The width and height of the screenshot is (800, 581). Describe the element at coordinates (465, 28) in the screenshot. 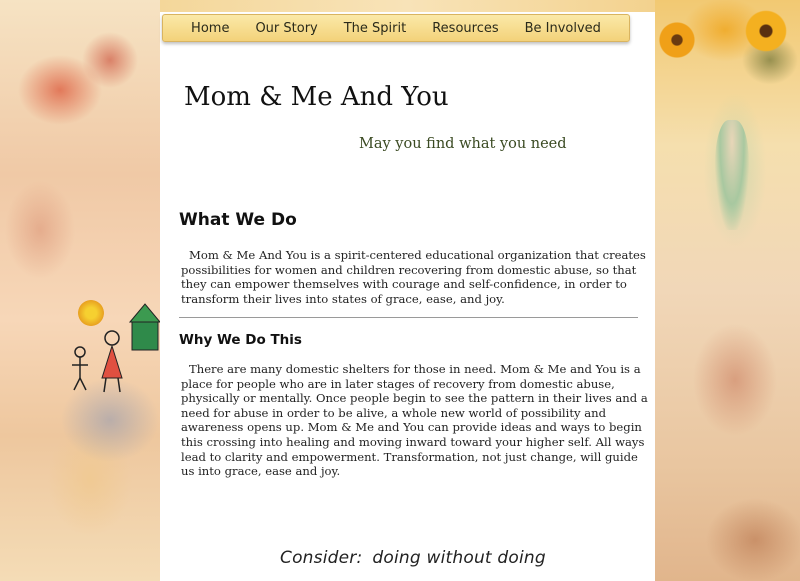

I see `nav-resources-link: Resources` at that location.